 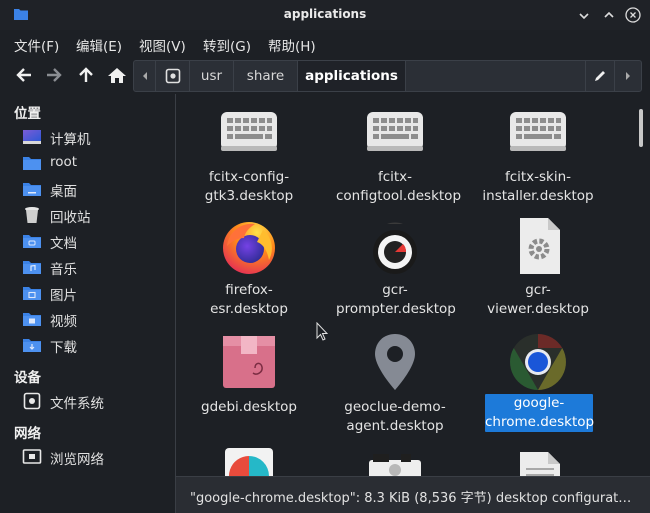 What do you see at coordinates (63, 270) in the screenshot?
I see `sidebar-item-label: 音乐` at bounding box center [63, 270].